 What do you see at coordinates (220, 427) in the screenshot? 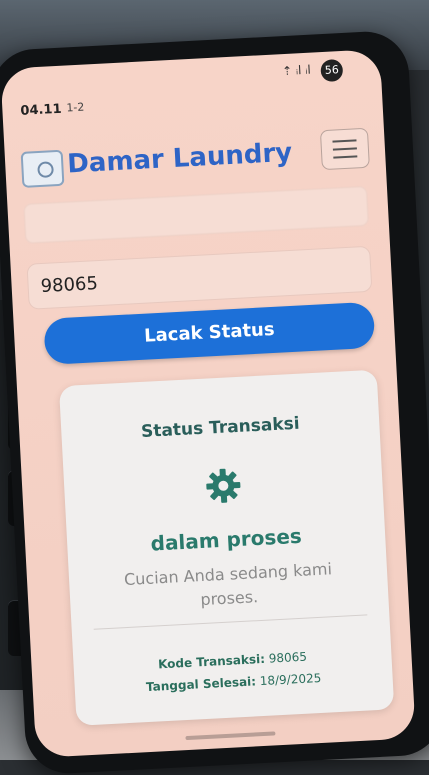
I see `card-title: Status Transaksi` at bounding box center [220, 427].